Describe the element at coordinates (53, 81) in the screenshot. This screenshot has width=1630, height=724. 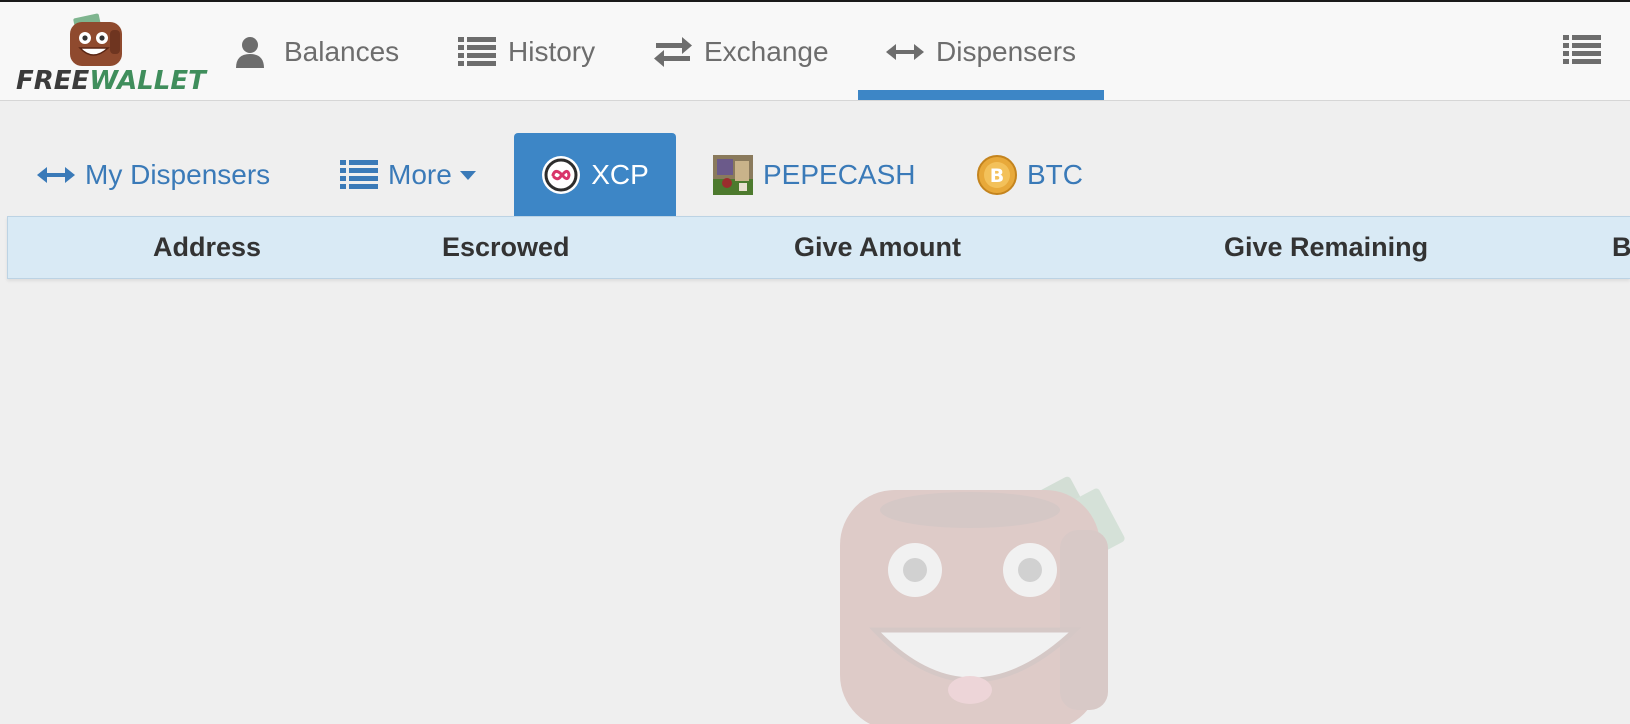
I see `logo-text-free: FREE` at that location.